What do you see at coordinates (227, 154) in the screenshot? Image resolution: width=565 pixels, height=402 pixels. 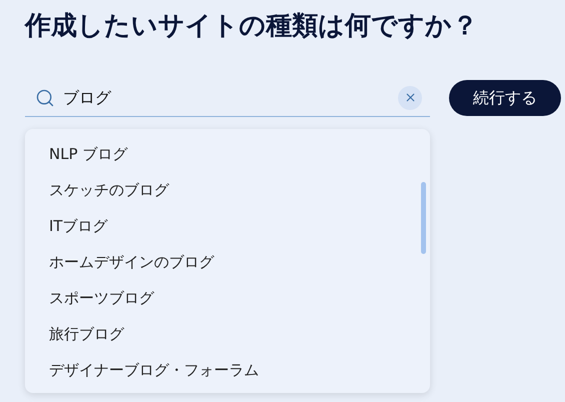 I see `suggestion-item: NLP ブログ` at bounding box center [227, 154].